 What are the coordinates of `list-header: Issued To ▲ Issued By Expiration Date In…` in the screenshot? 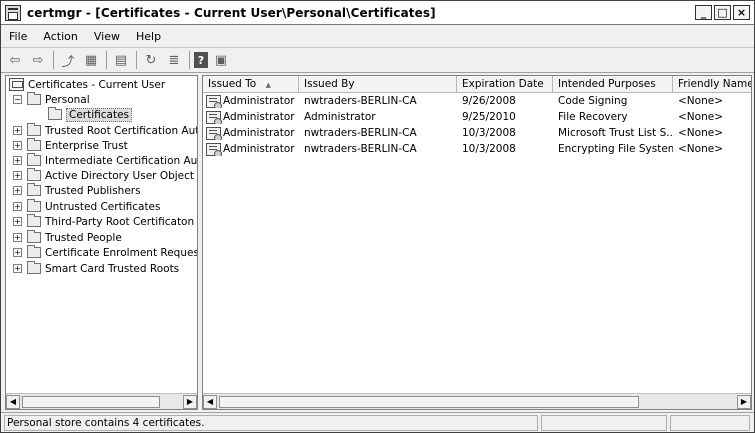 It's located at (477, 84).